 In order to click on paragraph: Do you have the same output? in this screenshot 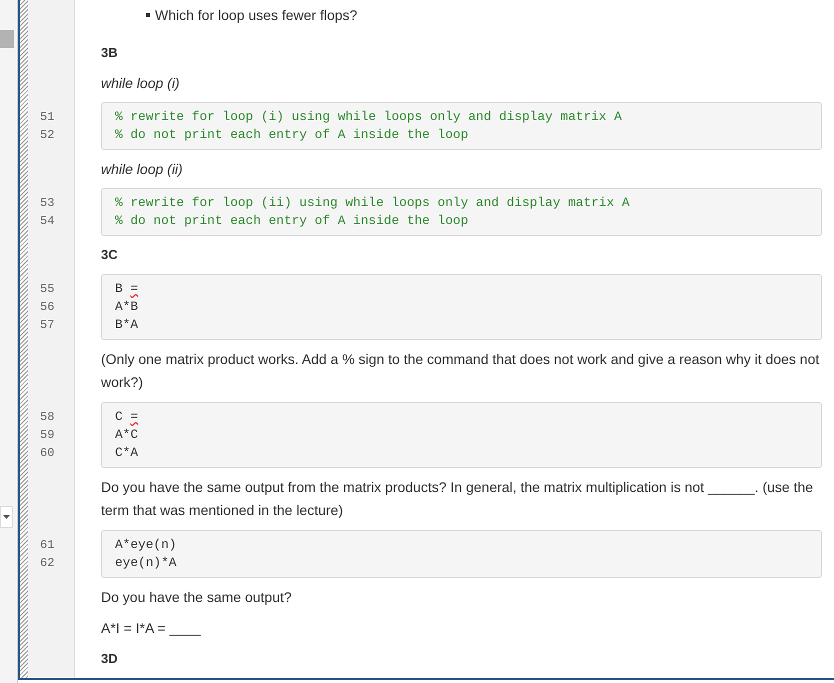, I will do `click(197, 597)`.